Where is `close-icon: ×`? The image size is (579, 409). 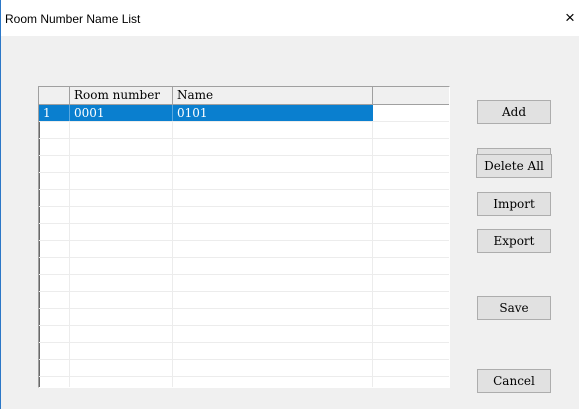
close-icon: × is located at coordinates (572, 18).